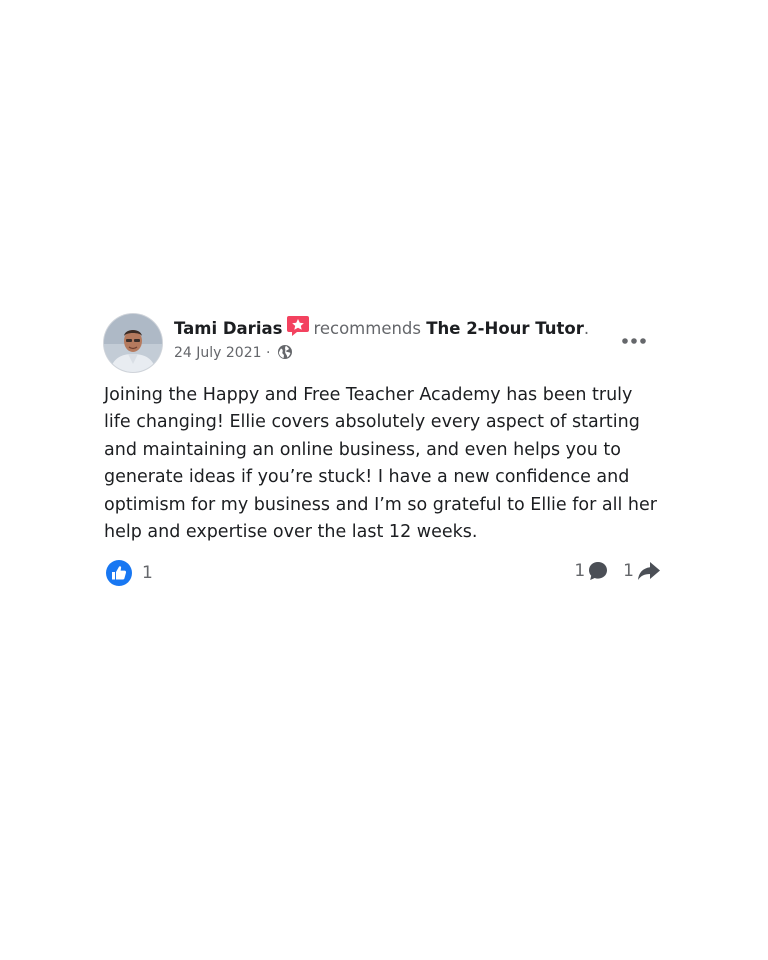 This screenshot has width=768, height=960. What do you see at coordinates (298, 329) in the screenshot?
I see `recommend-star-icon` at bounding box center [298, 329].